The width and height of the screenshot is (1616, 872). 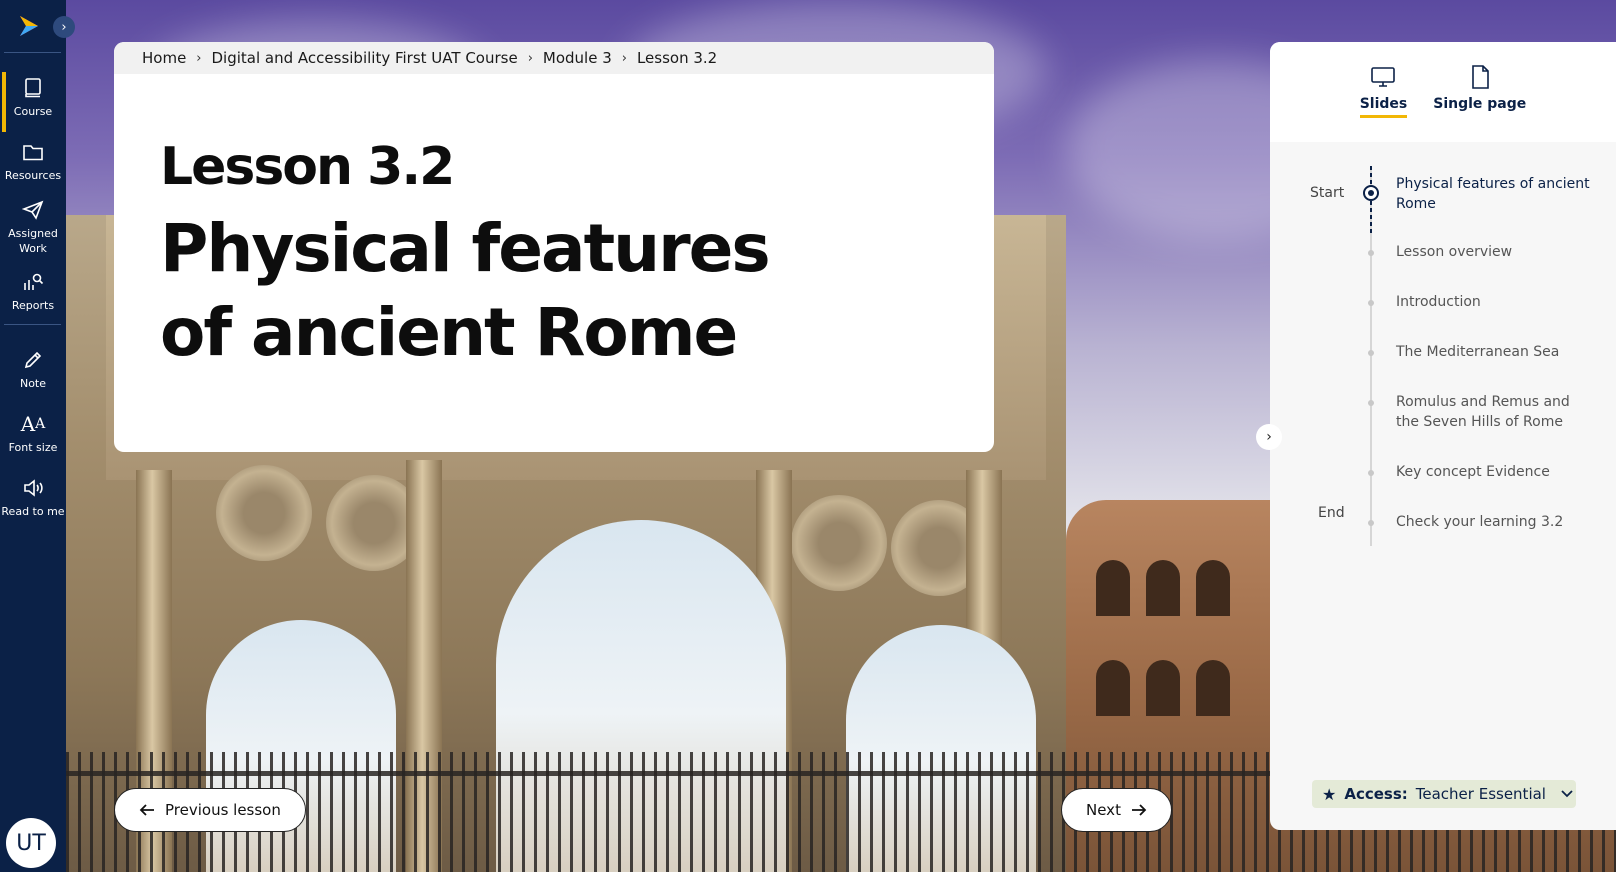 I want to click on font-size-icon: AA, so click(x=33, y=424).